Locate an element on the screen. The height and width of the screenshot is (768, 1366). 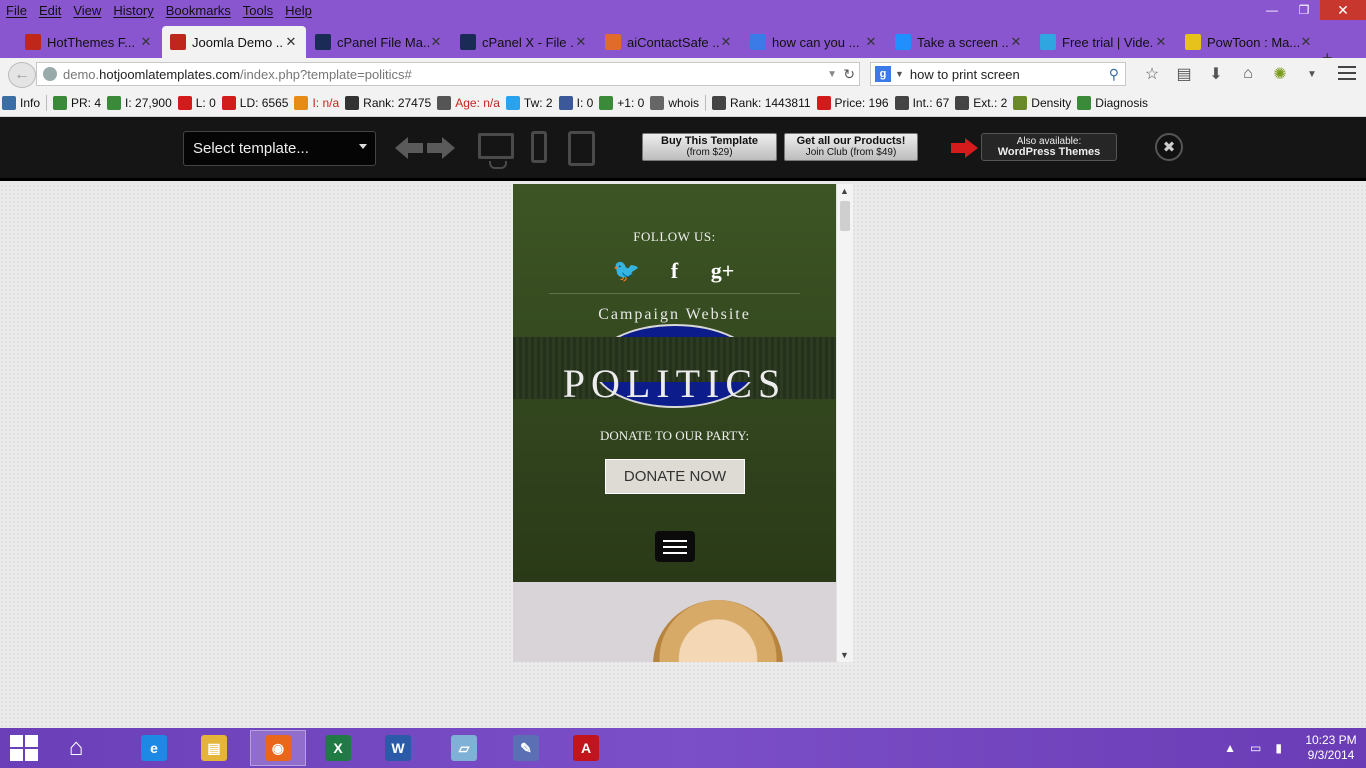
reload-icon: ↻ is located at coordinates (849, 74).